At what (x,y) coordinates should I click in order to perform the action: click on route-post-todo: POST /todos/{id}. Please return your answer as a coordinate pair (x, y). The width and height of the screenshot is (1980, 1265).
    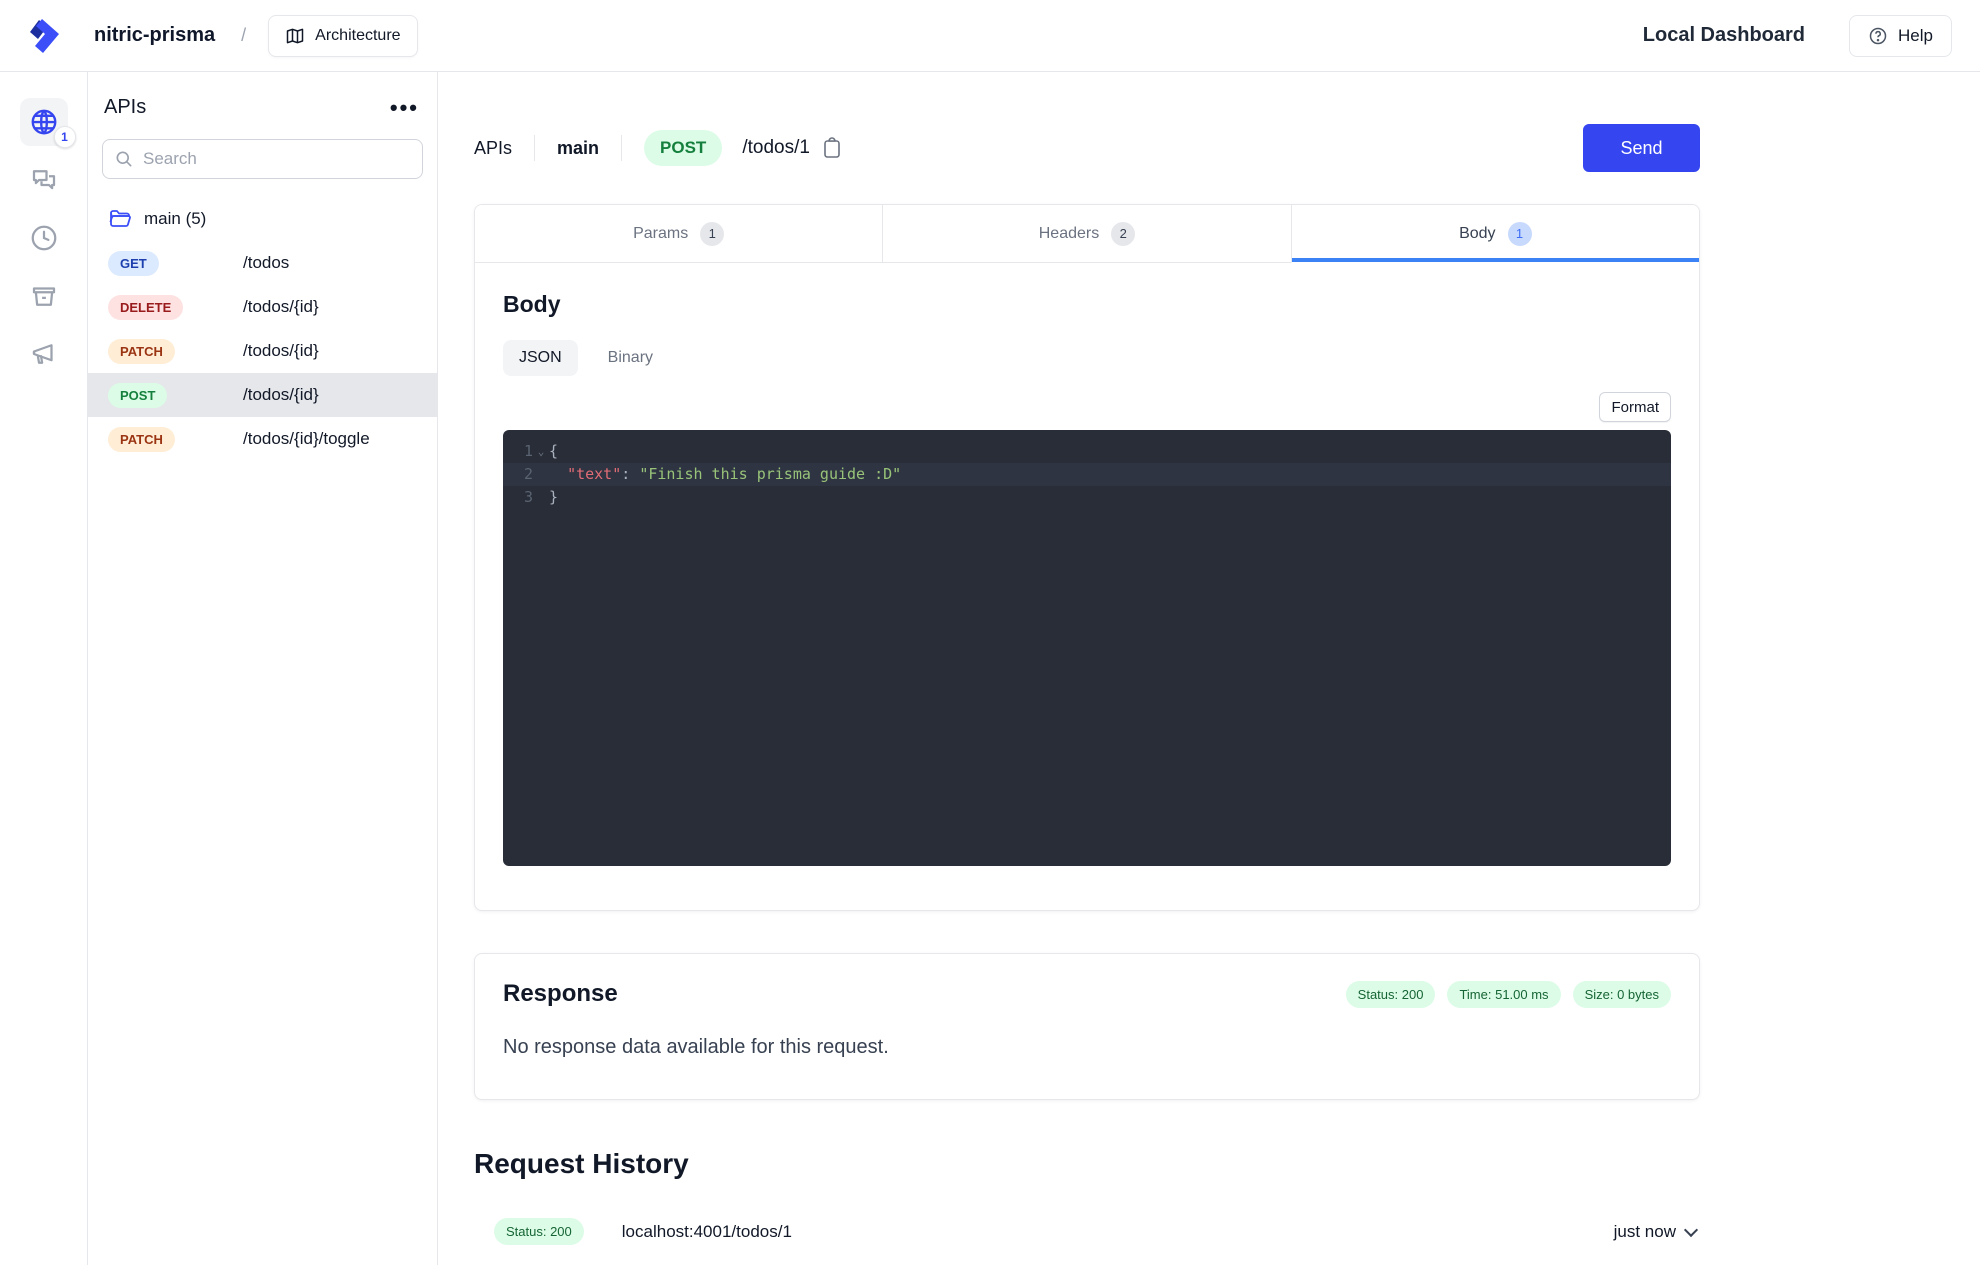
    Looking at the image, I should click on (262, 395).